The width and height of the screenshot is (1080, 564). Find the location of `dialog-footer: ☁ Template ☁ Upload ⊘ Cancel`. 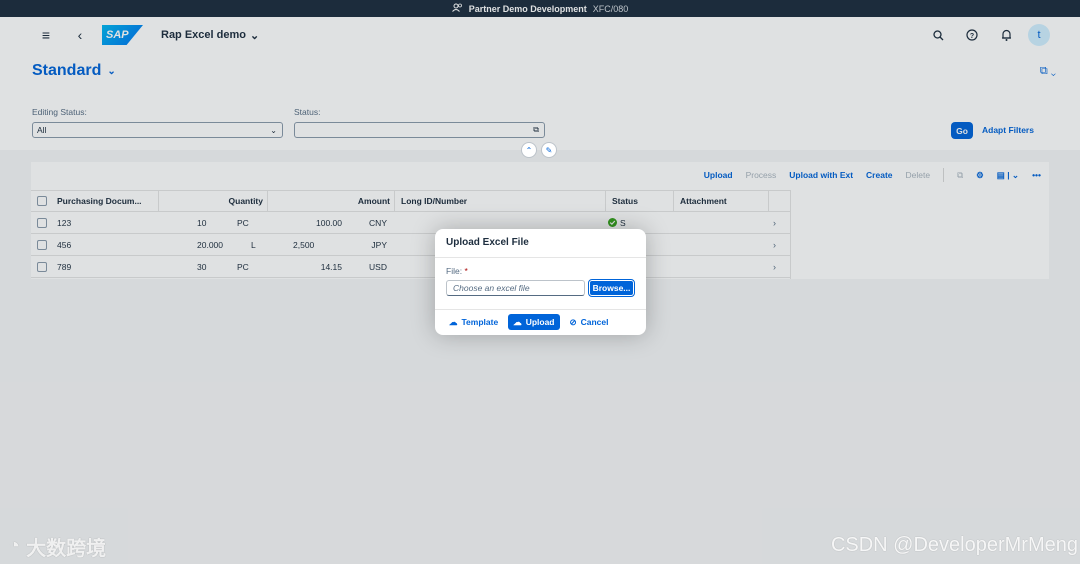

dialog-footer: ☁ Template ☁ Upload ⊘ Cancel is located at coordinates (529, 322).